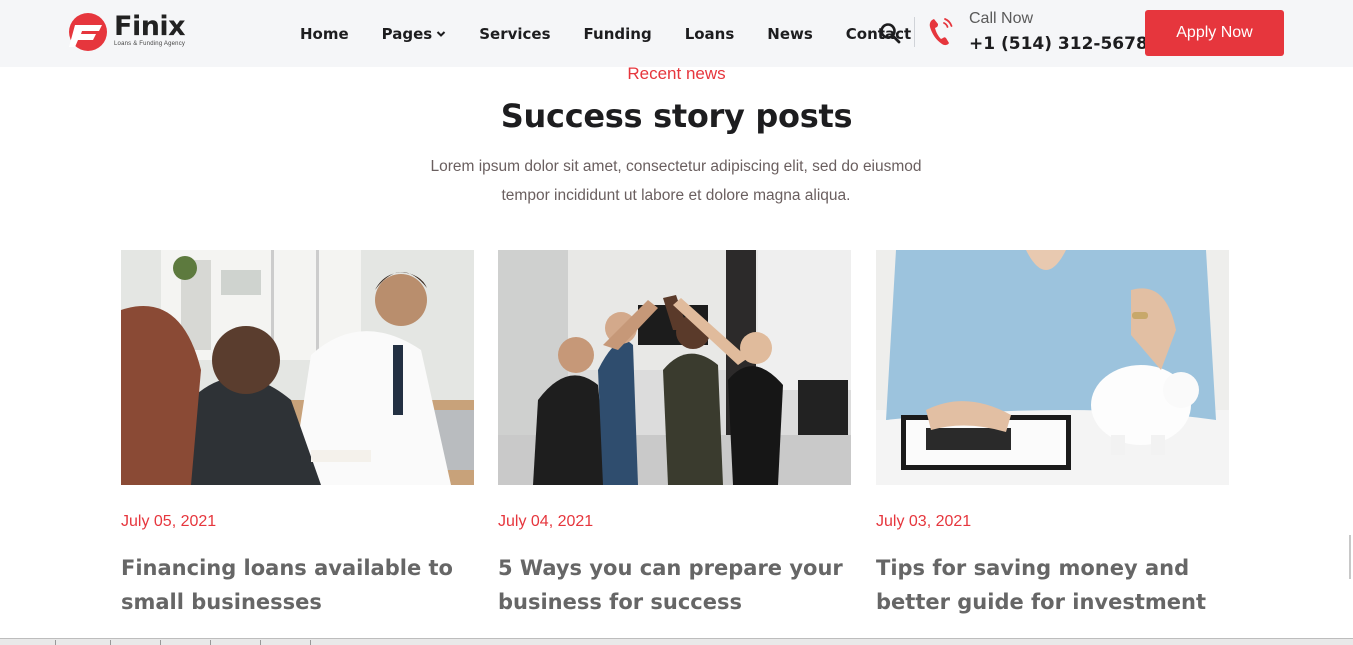 The image size is (1353, 645). What do you see at coordinates (790, 34) in the screenshot?
I see `nav-news: News` at bounding box center [790, 34].